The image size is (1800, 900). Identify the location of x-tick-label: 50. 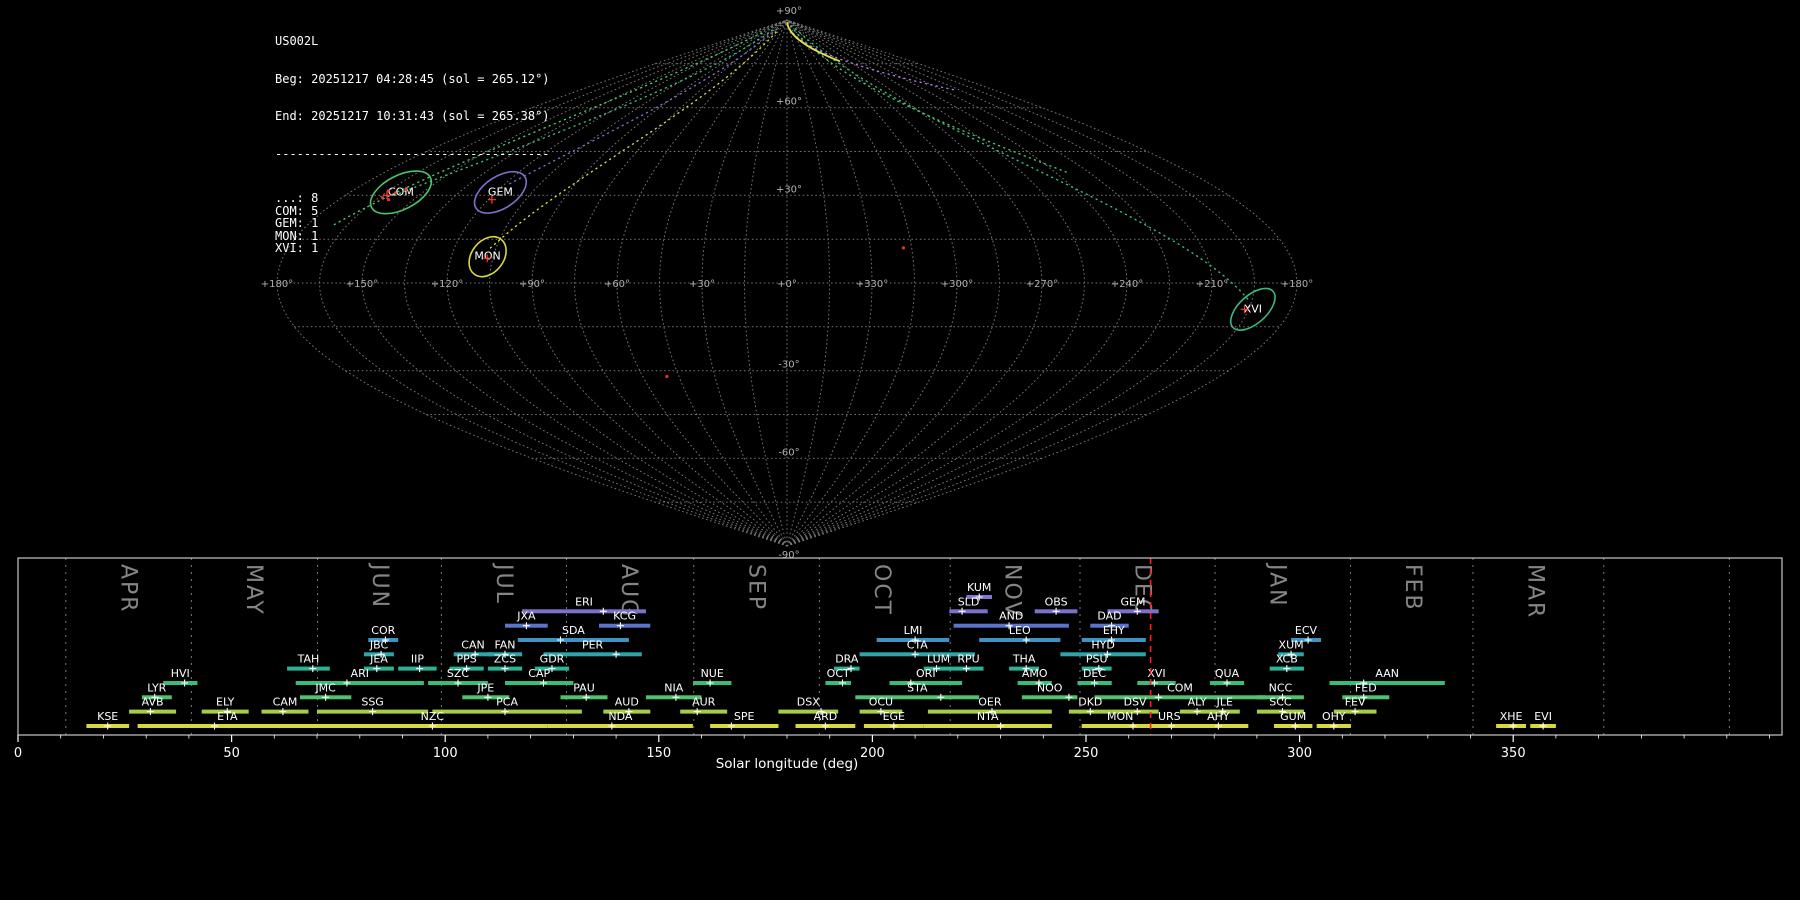
(231, 753).